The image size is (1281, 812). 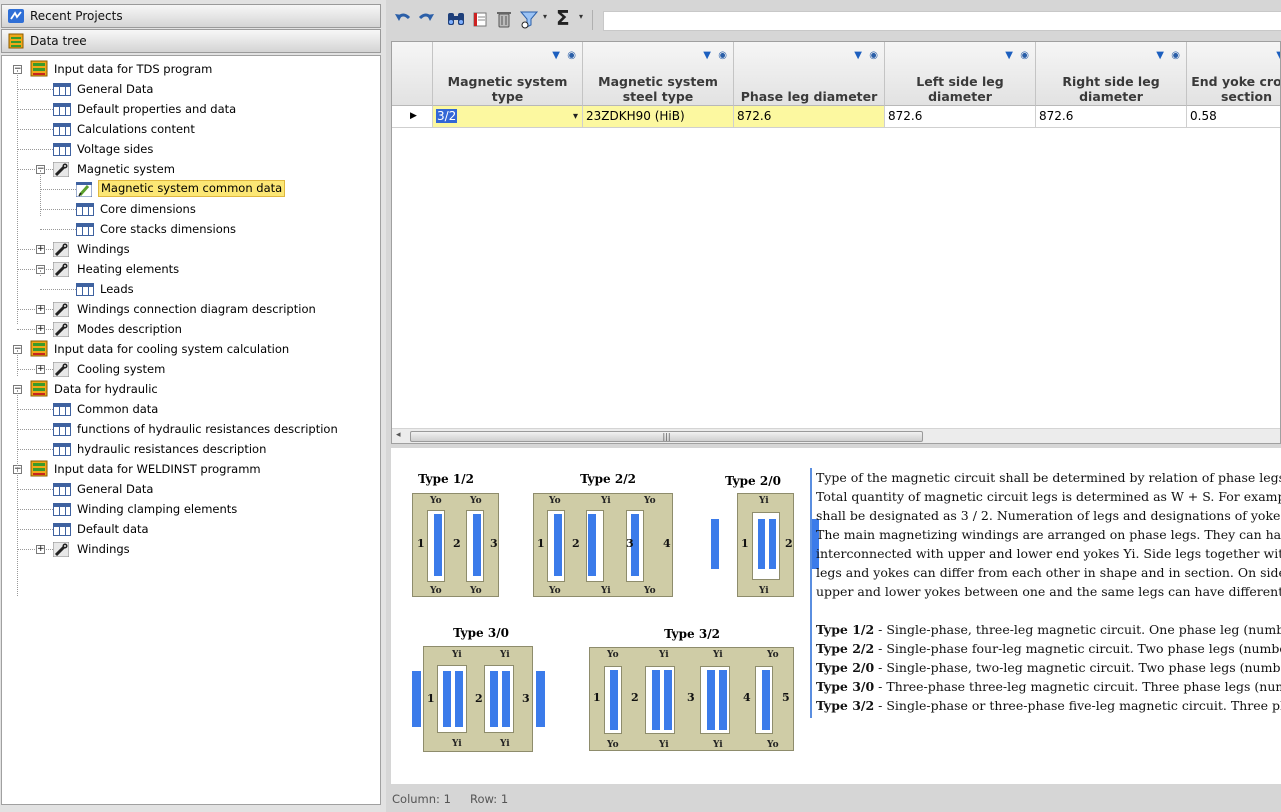 What do you see at coordinates (789, 543) in the screenshot?
I see `leg-number: 2` at bounding box center [789, 543].